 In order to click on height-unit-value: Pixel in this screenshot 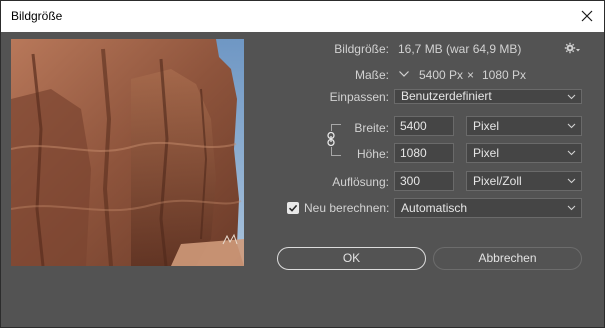, I will do `click(486, 153)`.